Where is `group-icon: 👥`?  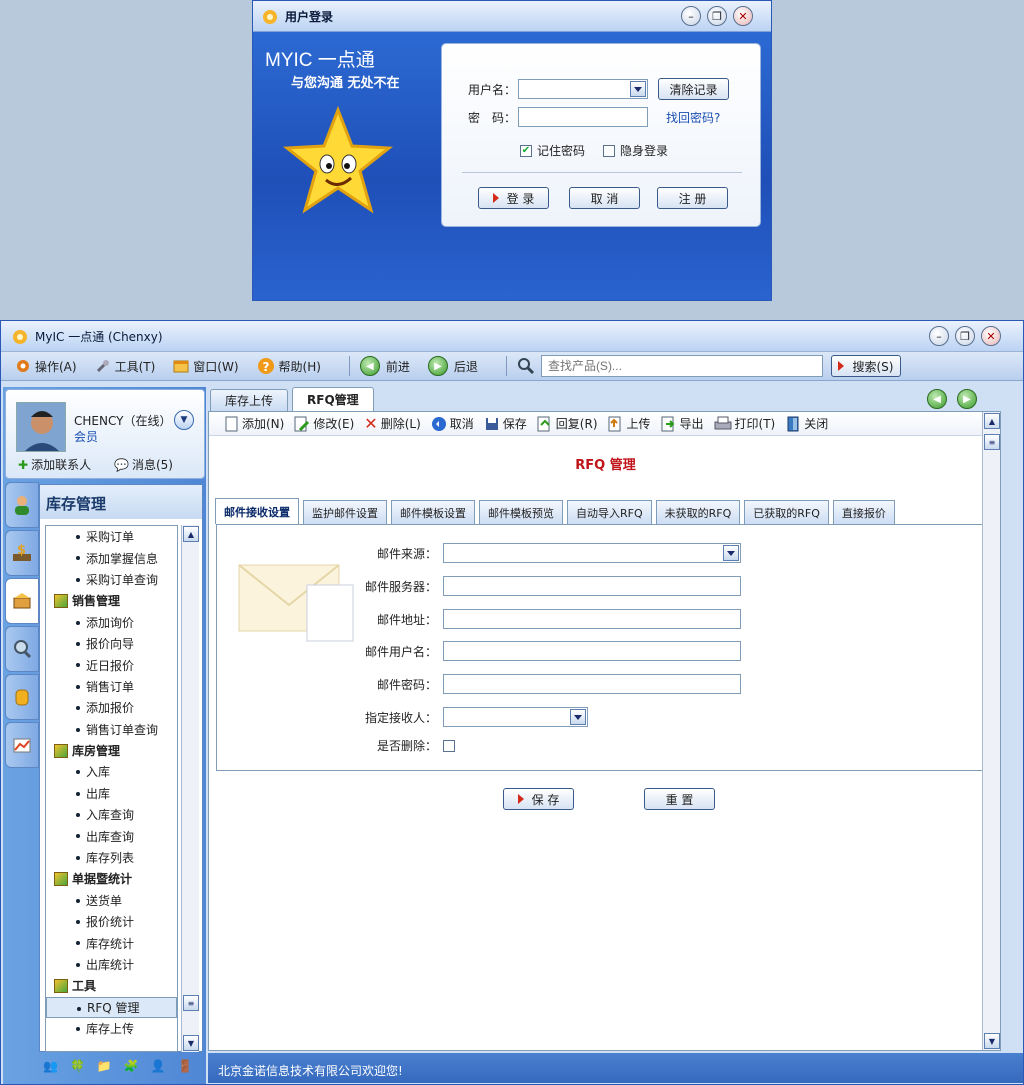
group-icon: 👥 is located at coordinates (50, 1066).